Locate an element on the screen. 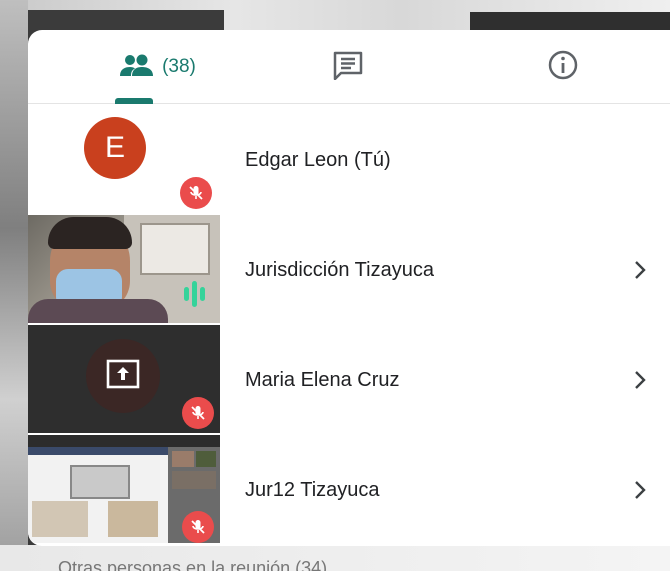 The width and height of the screenshot is (670, 571). video-background is located at coordinates (175, 249).